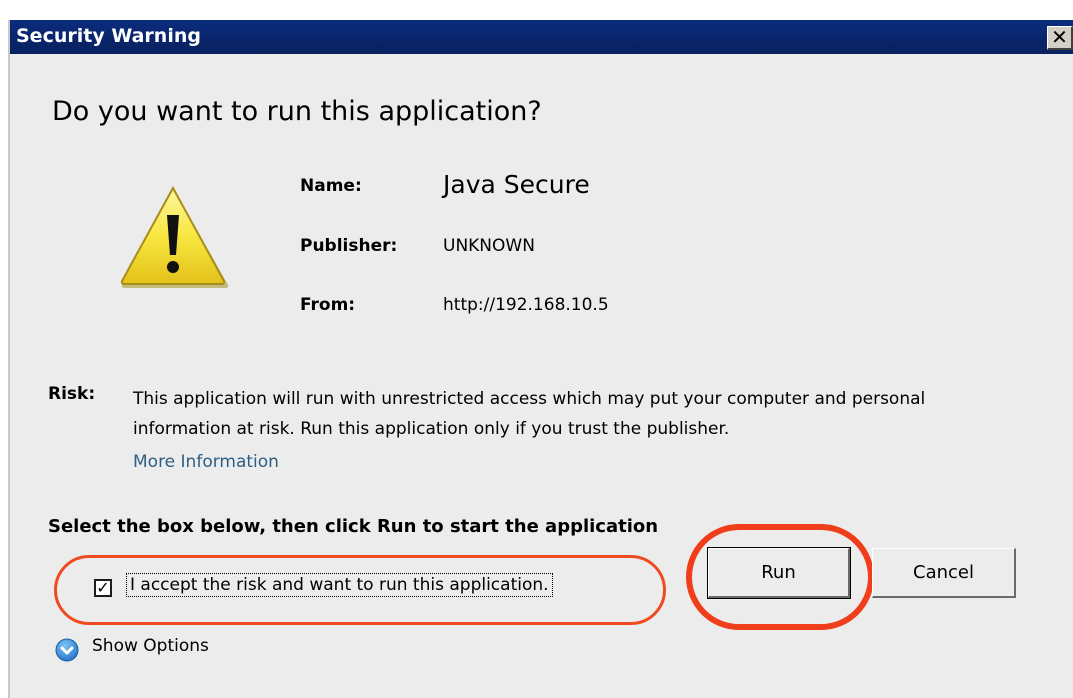 The height and width of the screenshot is (698, 1073). I want to click on accept-risk-checkbox: ✓, so click(103, 588).